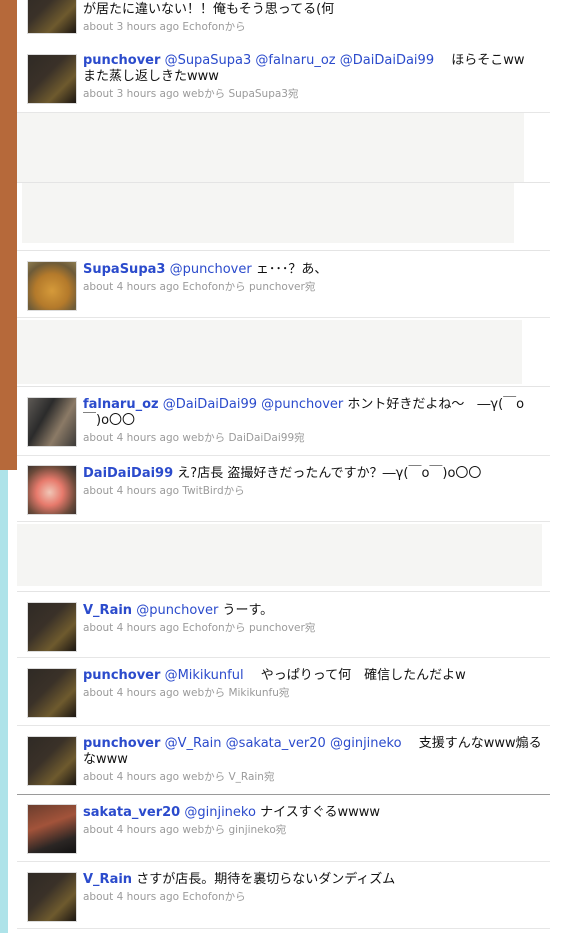 This screenshot has width=569, height=933. I want to click on tweet-meta: about 3 hours ago Echofonから, so click(312, 27).